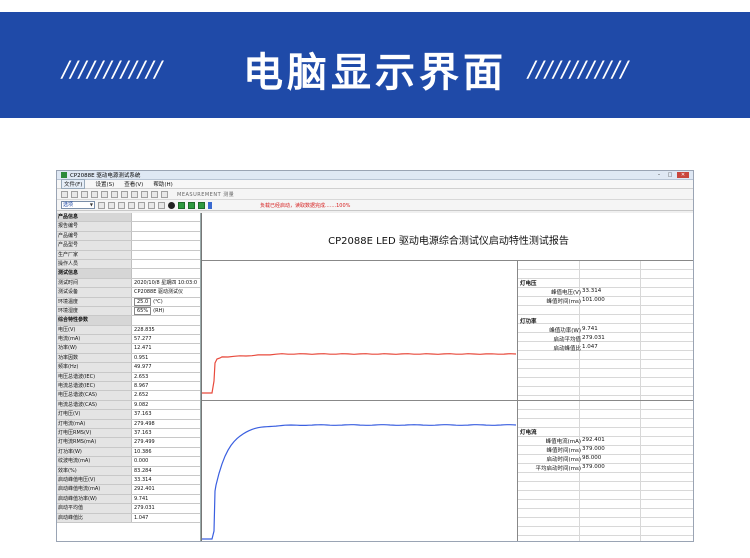 Image resolution: width=750 pixels, height=558 pixels. Describe the element at coordinates (166, 386) in the screenshot. I see `parameter-value: 8.967` at that location.